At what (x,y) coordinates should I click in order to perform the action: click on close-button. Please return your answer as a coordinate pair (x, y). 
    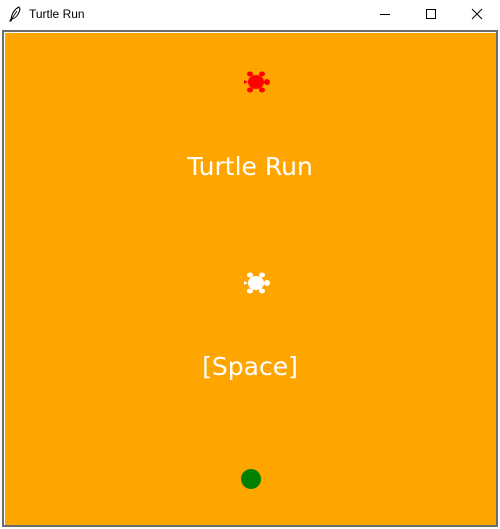
    Looking at the image, I should click on (477, 14).